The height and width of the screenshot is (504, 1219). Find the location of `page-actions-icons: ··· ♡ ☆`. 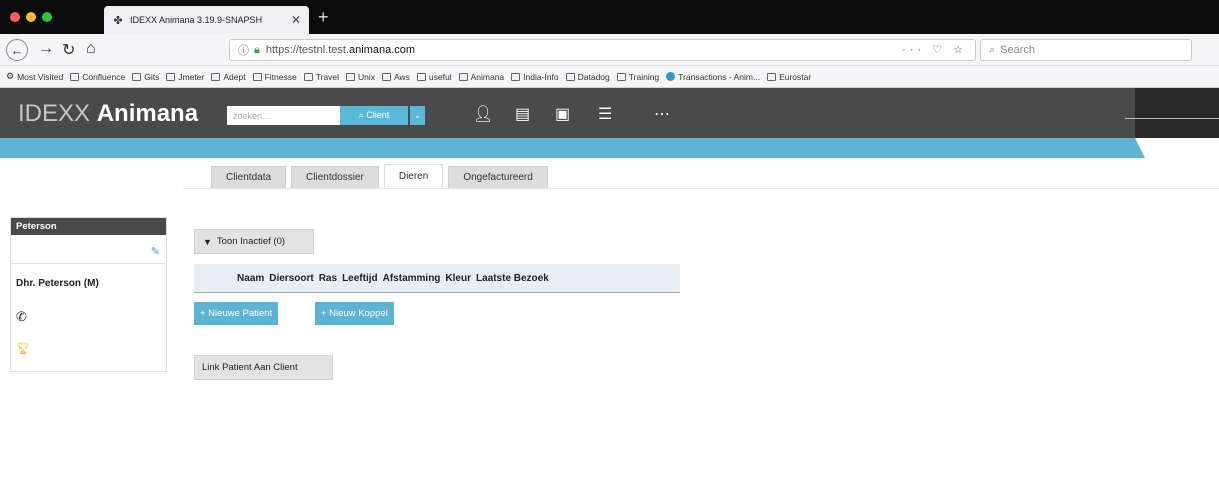

page-actions-icons: ··· ♡ ☆ is located at coordinates (934, 49).